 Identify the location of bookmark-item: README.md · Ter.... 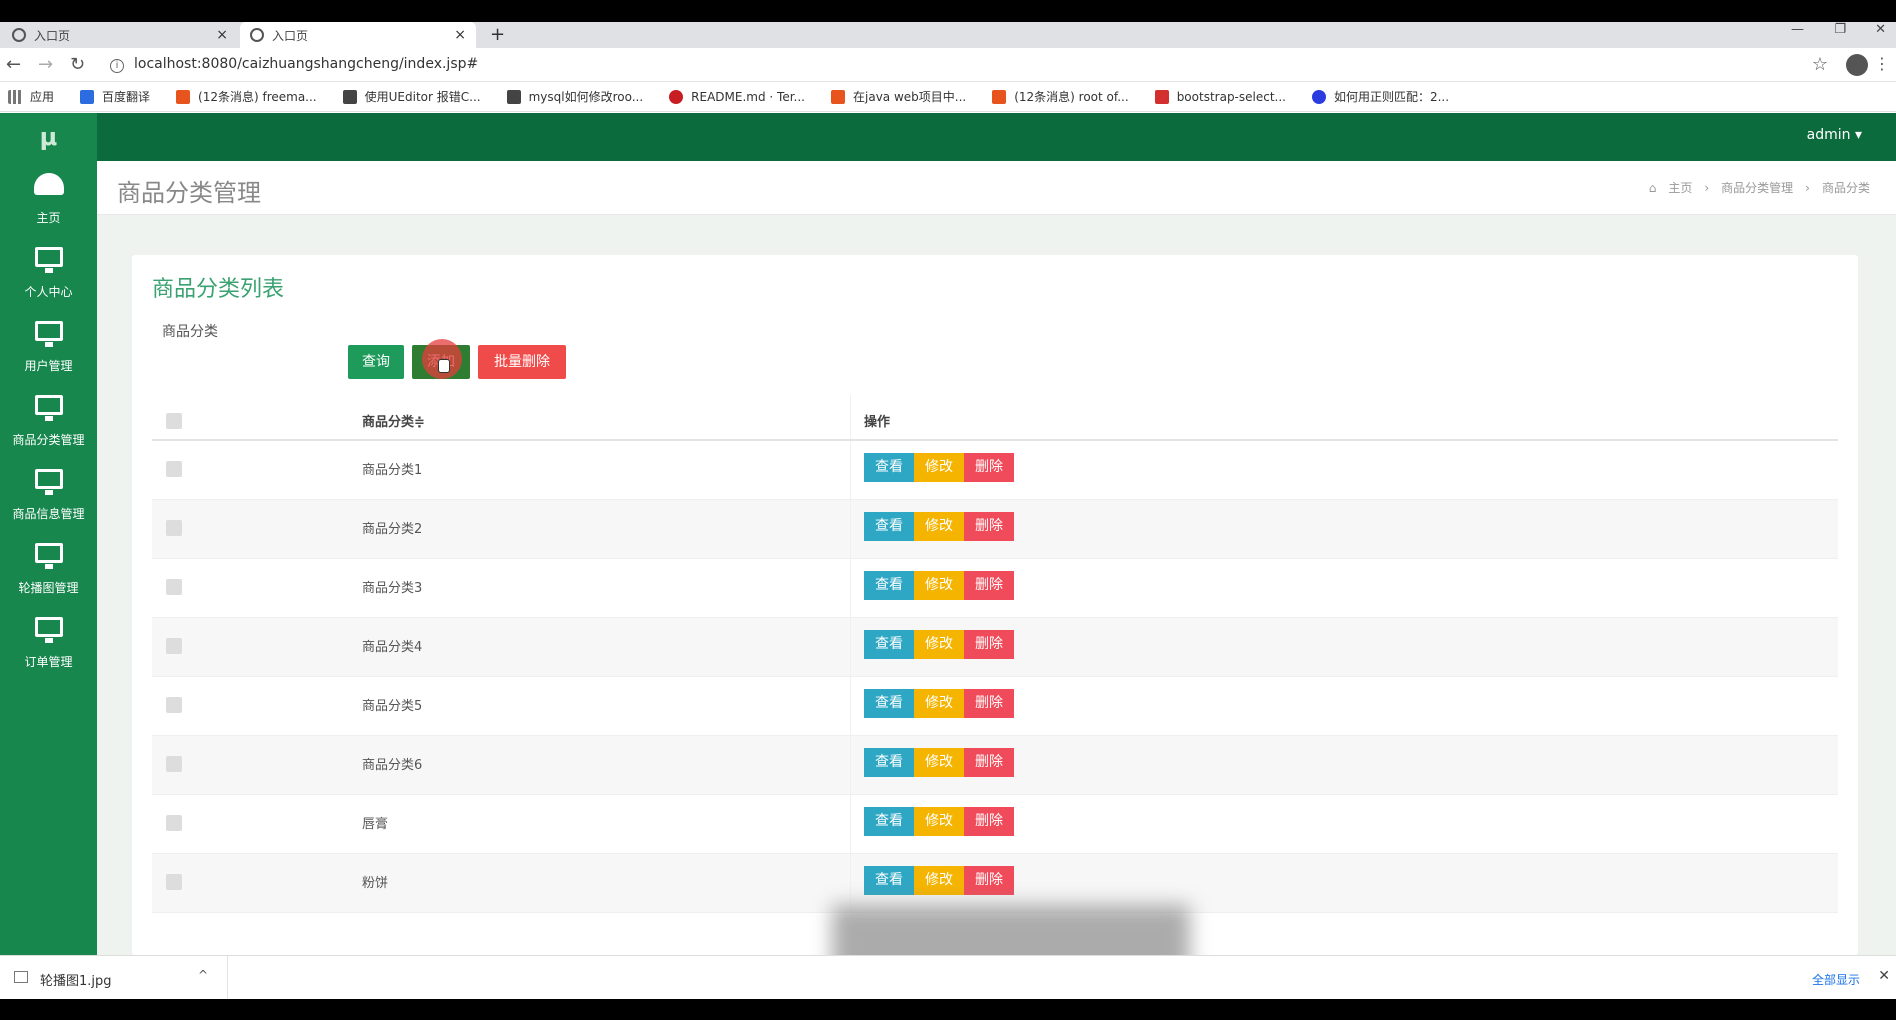
(737, 96).